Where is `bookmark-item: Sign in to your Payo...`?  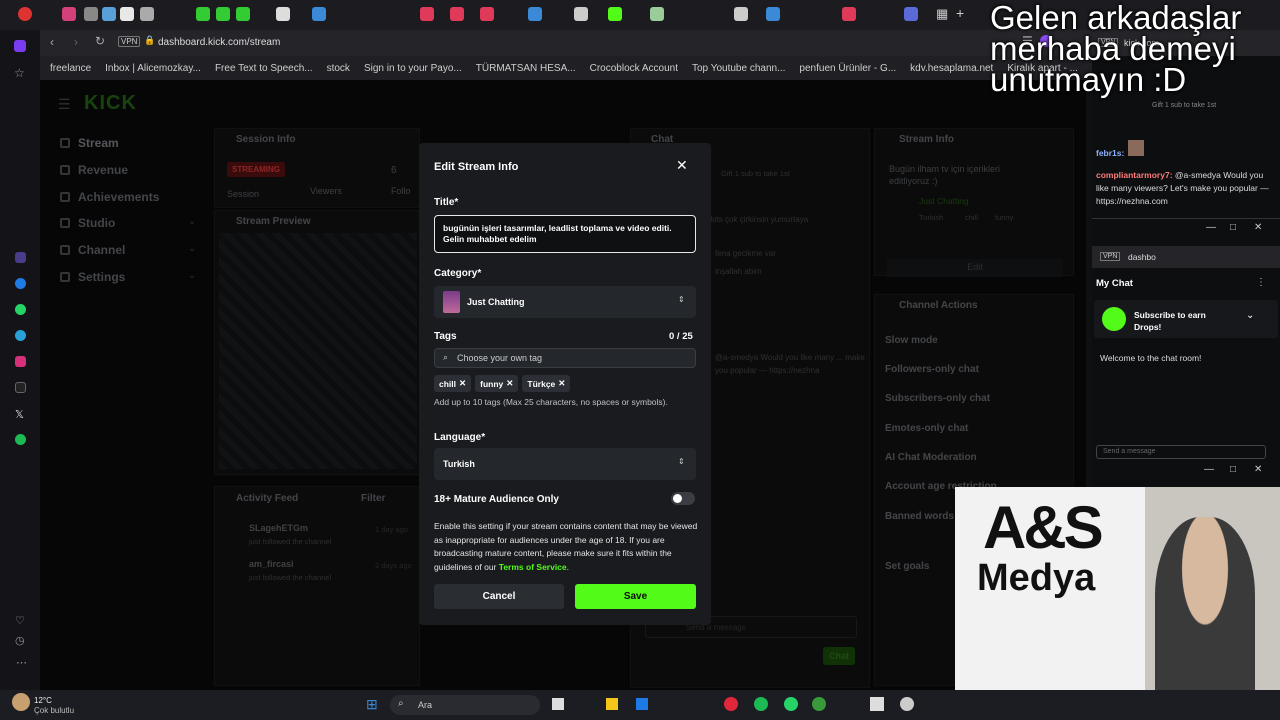 bookmark-item: Sign in to your Payo... is located at coordinates (413, 68).